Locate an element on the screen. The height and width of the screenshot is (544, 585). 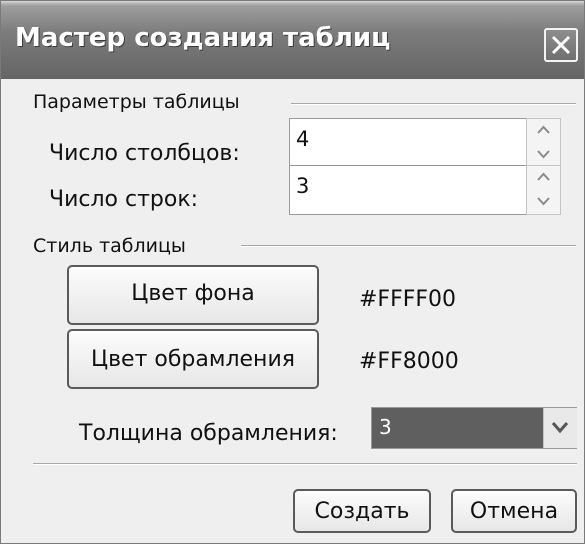
create-button: Создать is located at coordinates (362, 511).